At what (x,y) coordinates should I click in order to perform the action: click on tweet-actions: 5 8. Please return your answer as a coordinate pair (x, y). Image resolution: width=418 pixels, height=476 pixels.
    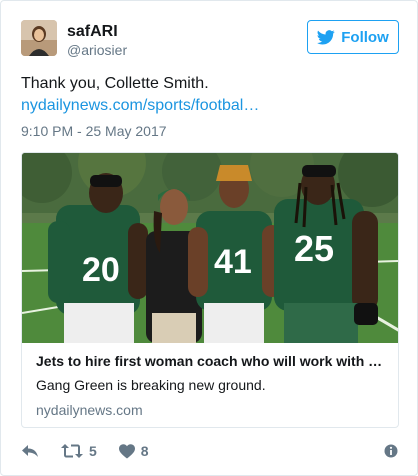
    Looking at the image, I should click on (96, 451).